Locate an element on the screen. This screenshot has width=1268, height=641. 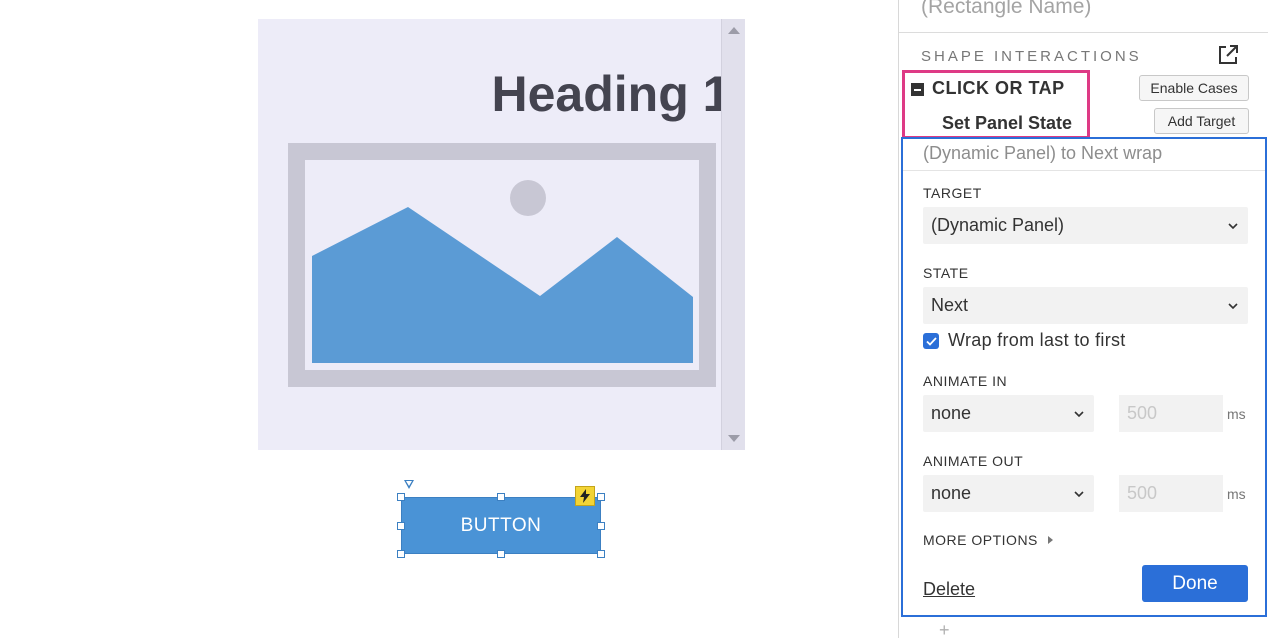
animate-in-value: none is located at coordinates (951, 413).